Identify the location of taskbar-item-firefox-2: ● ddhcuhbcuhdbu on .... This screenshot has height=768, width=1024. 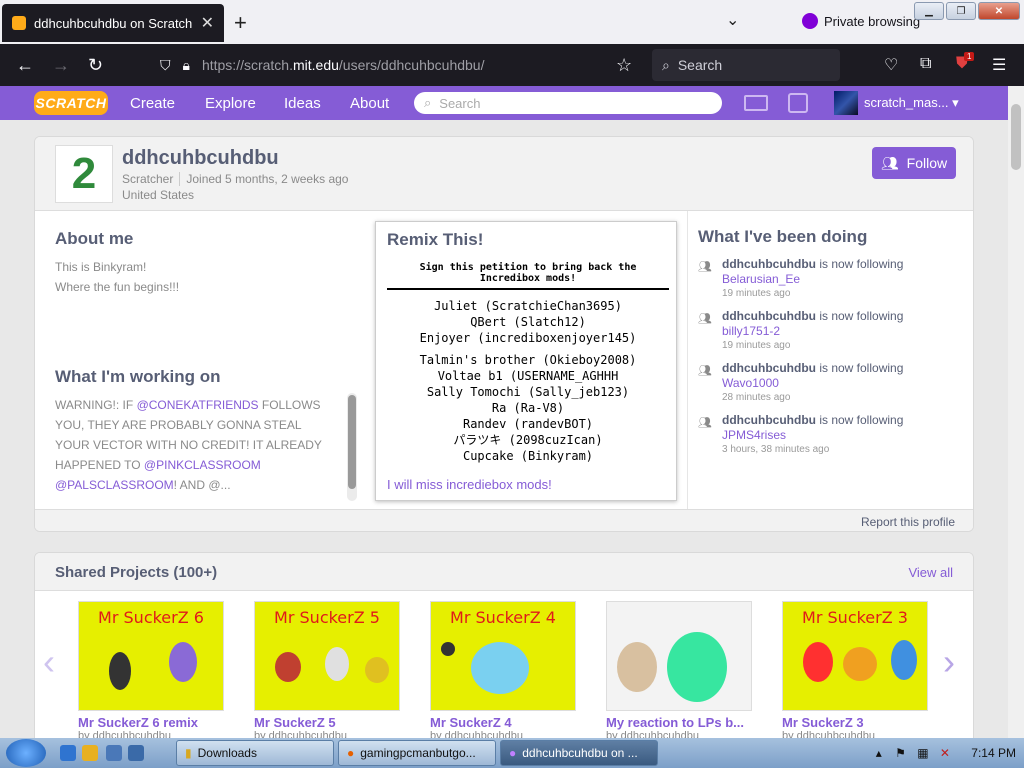
(579, 753).